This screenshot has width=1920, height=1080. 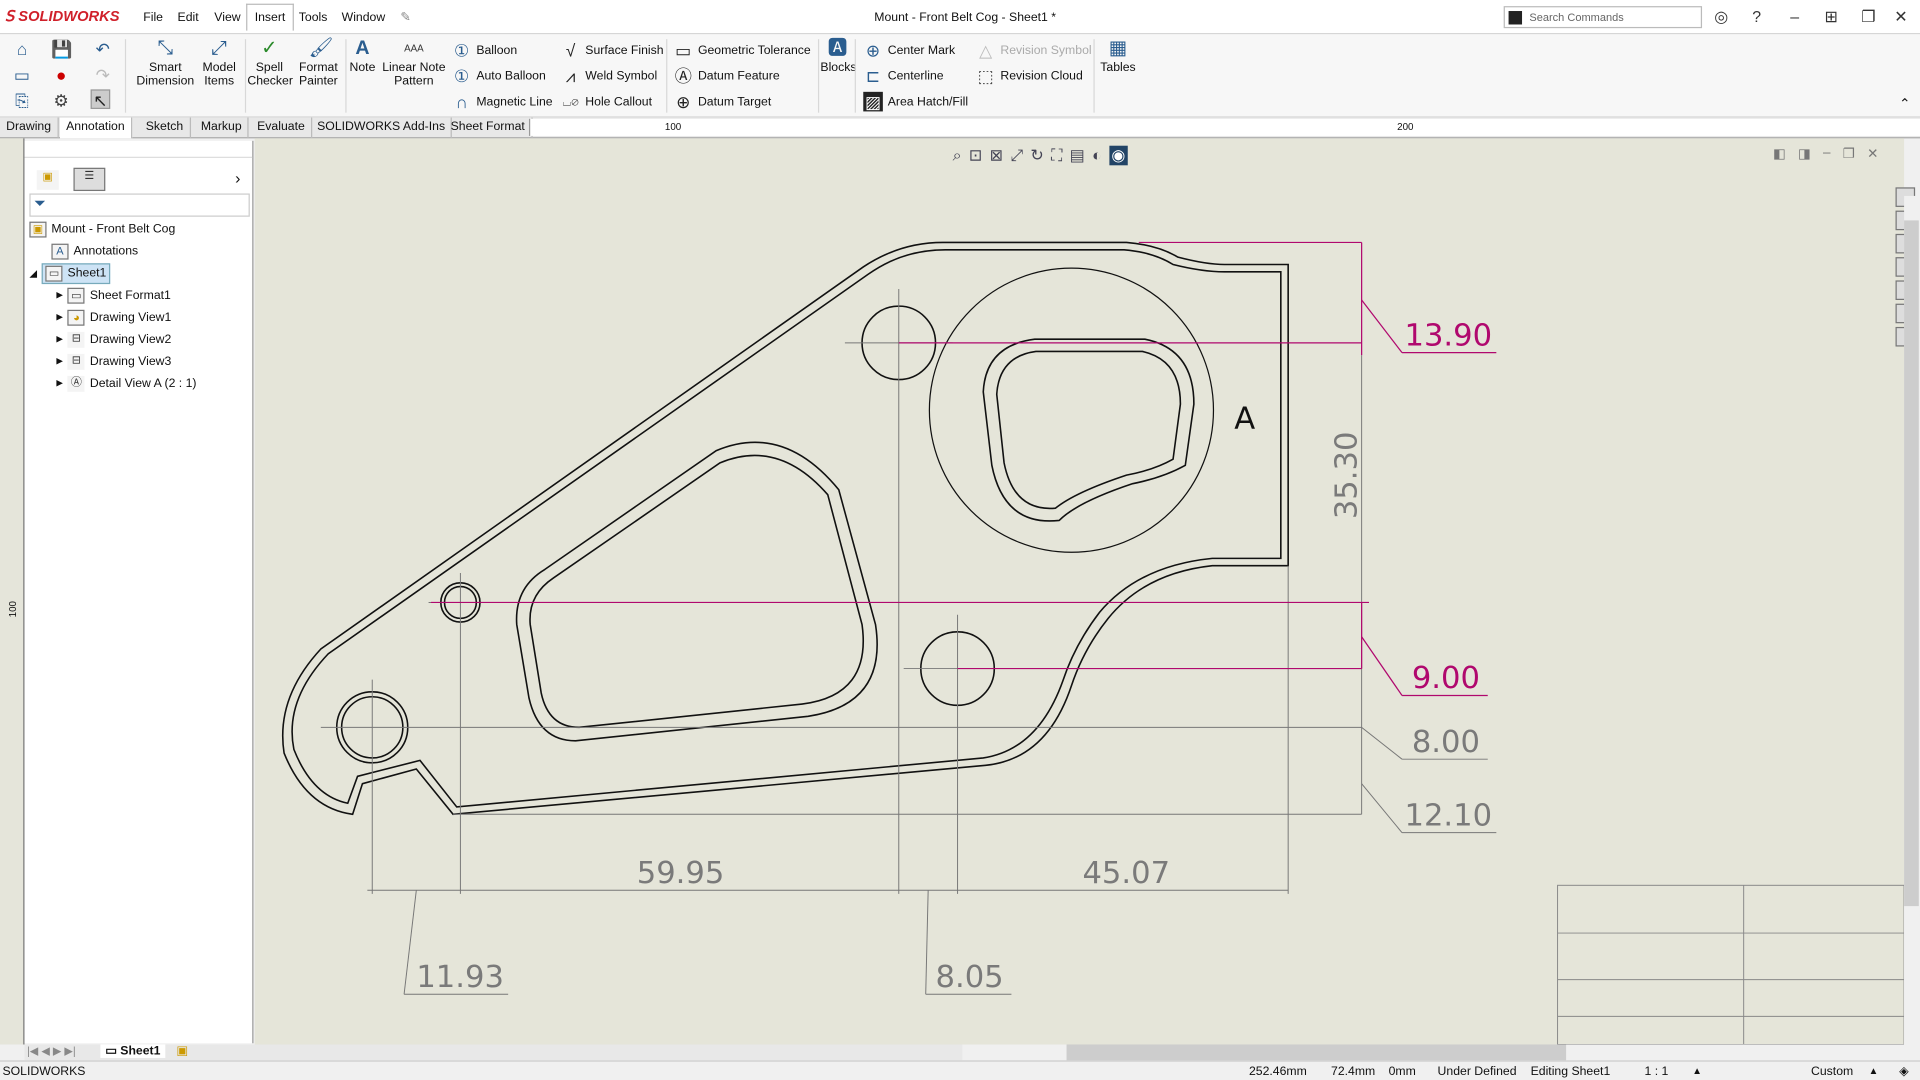 I want to click on tab-solidworks-add-ins: SOLIDWORKS Add-Ins, so click(x=382, y=128).